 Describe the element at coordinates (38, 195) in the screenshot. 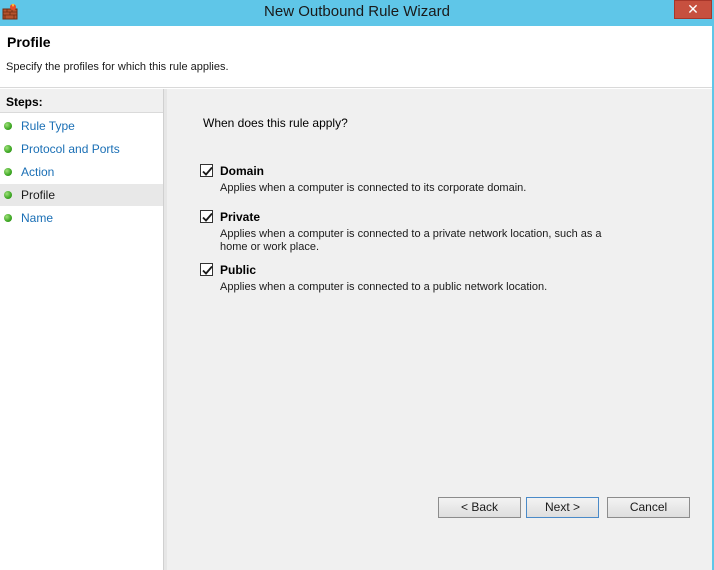

I see `step-label: Profile` at that location.